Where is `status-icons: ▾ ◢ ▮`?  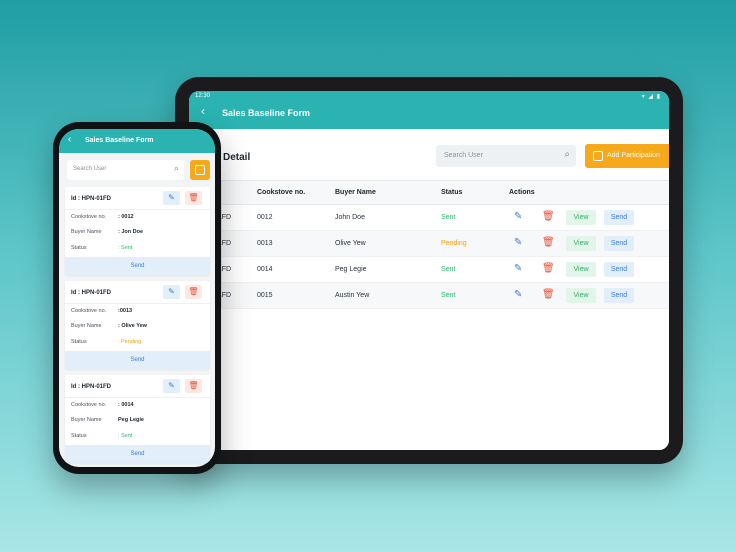 status-icons: ▾ ◢ ▮ is located at coordinates (651, 97).